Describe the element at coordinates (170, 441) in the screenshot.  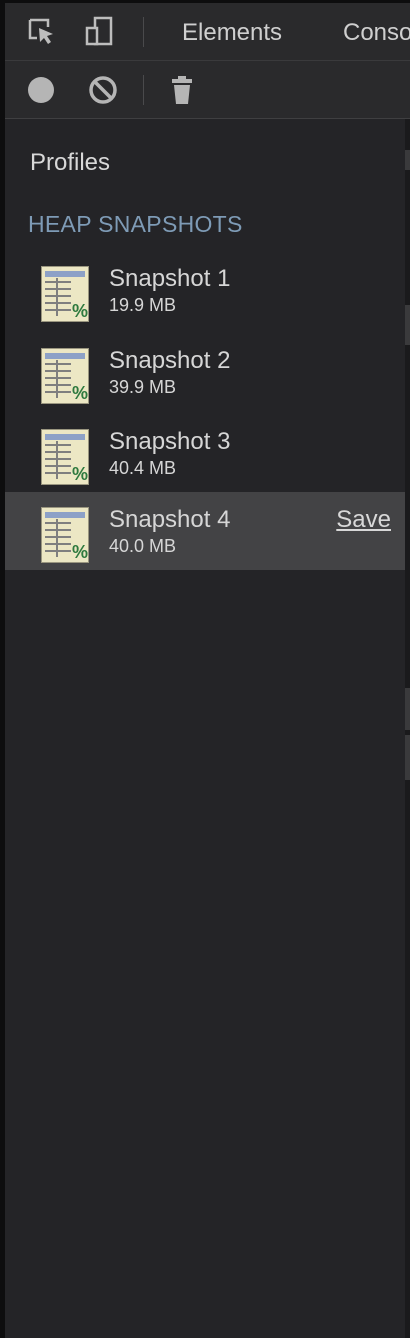
I see `snapshot-name: Snapshot 3` at that location.